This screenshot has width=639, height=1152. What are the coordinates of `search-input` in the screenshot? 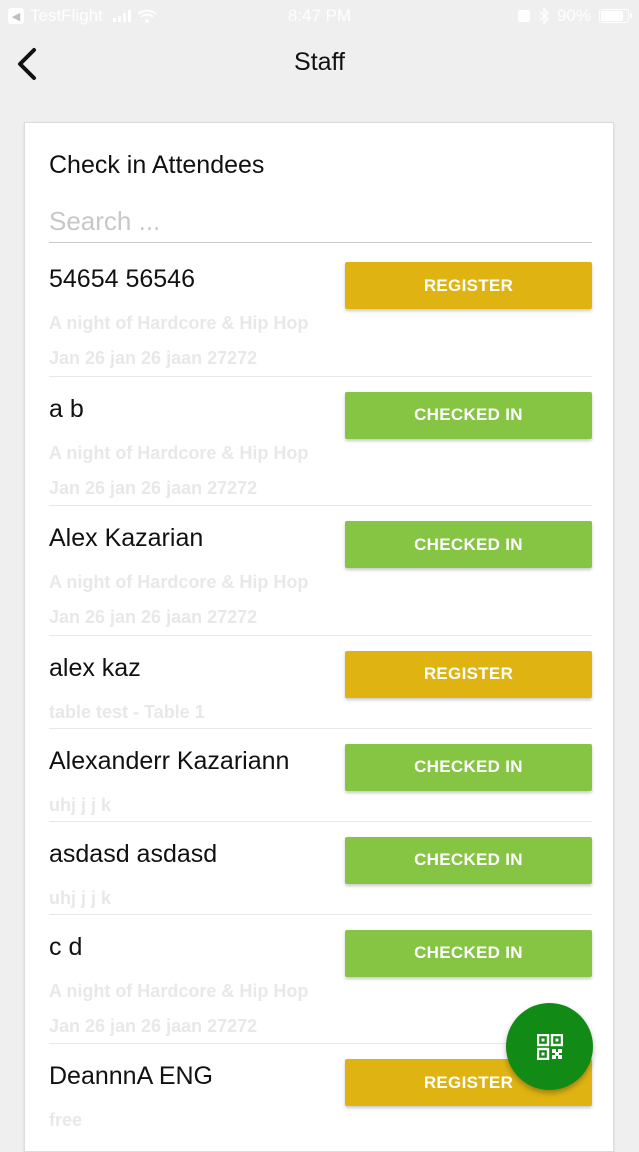 It's located at (320, 222).